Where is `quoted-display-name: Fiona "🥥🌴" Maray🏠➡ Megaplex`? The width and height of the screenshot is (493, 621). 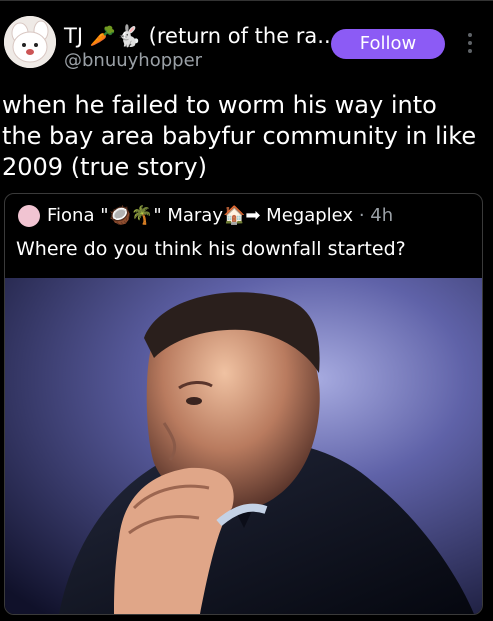
quoted-display-name: Fiona "🥥🌴" Maray🏠➡ Megaplex is located at coordinates (200, 215).